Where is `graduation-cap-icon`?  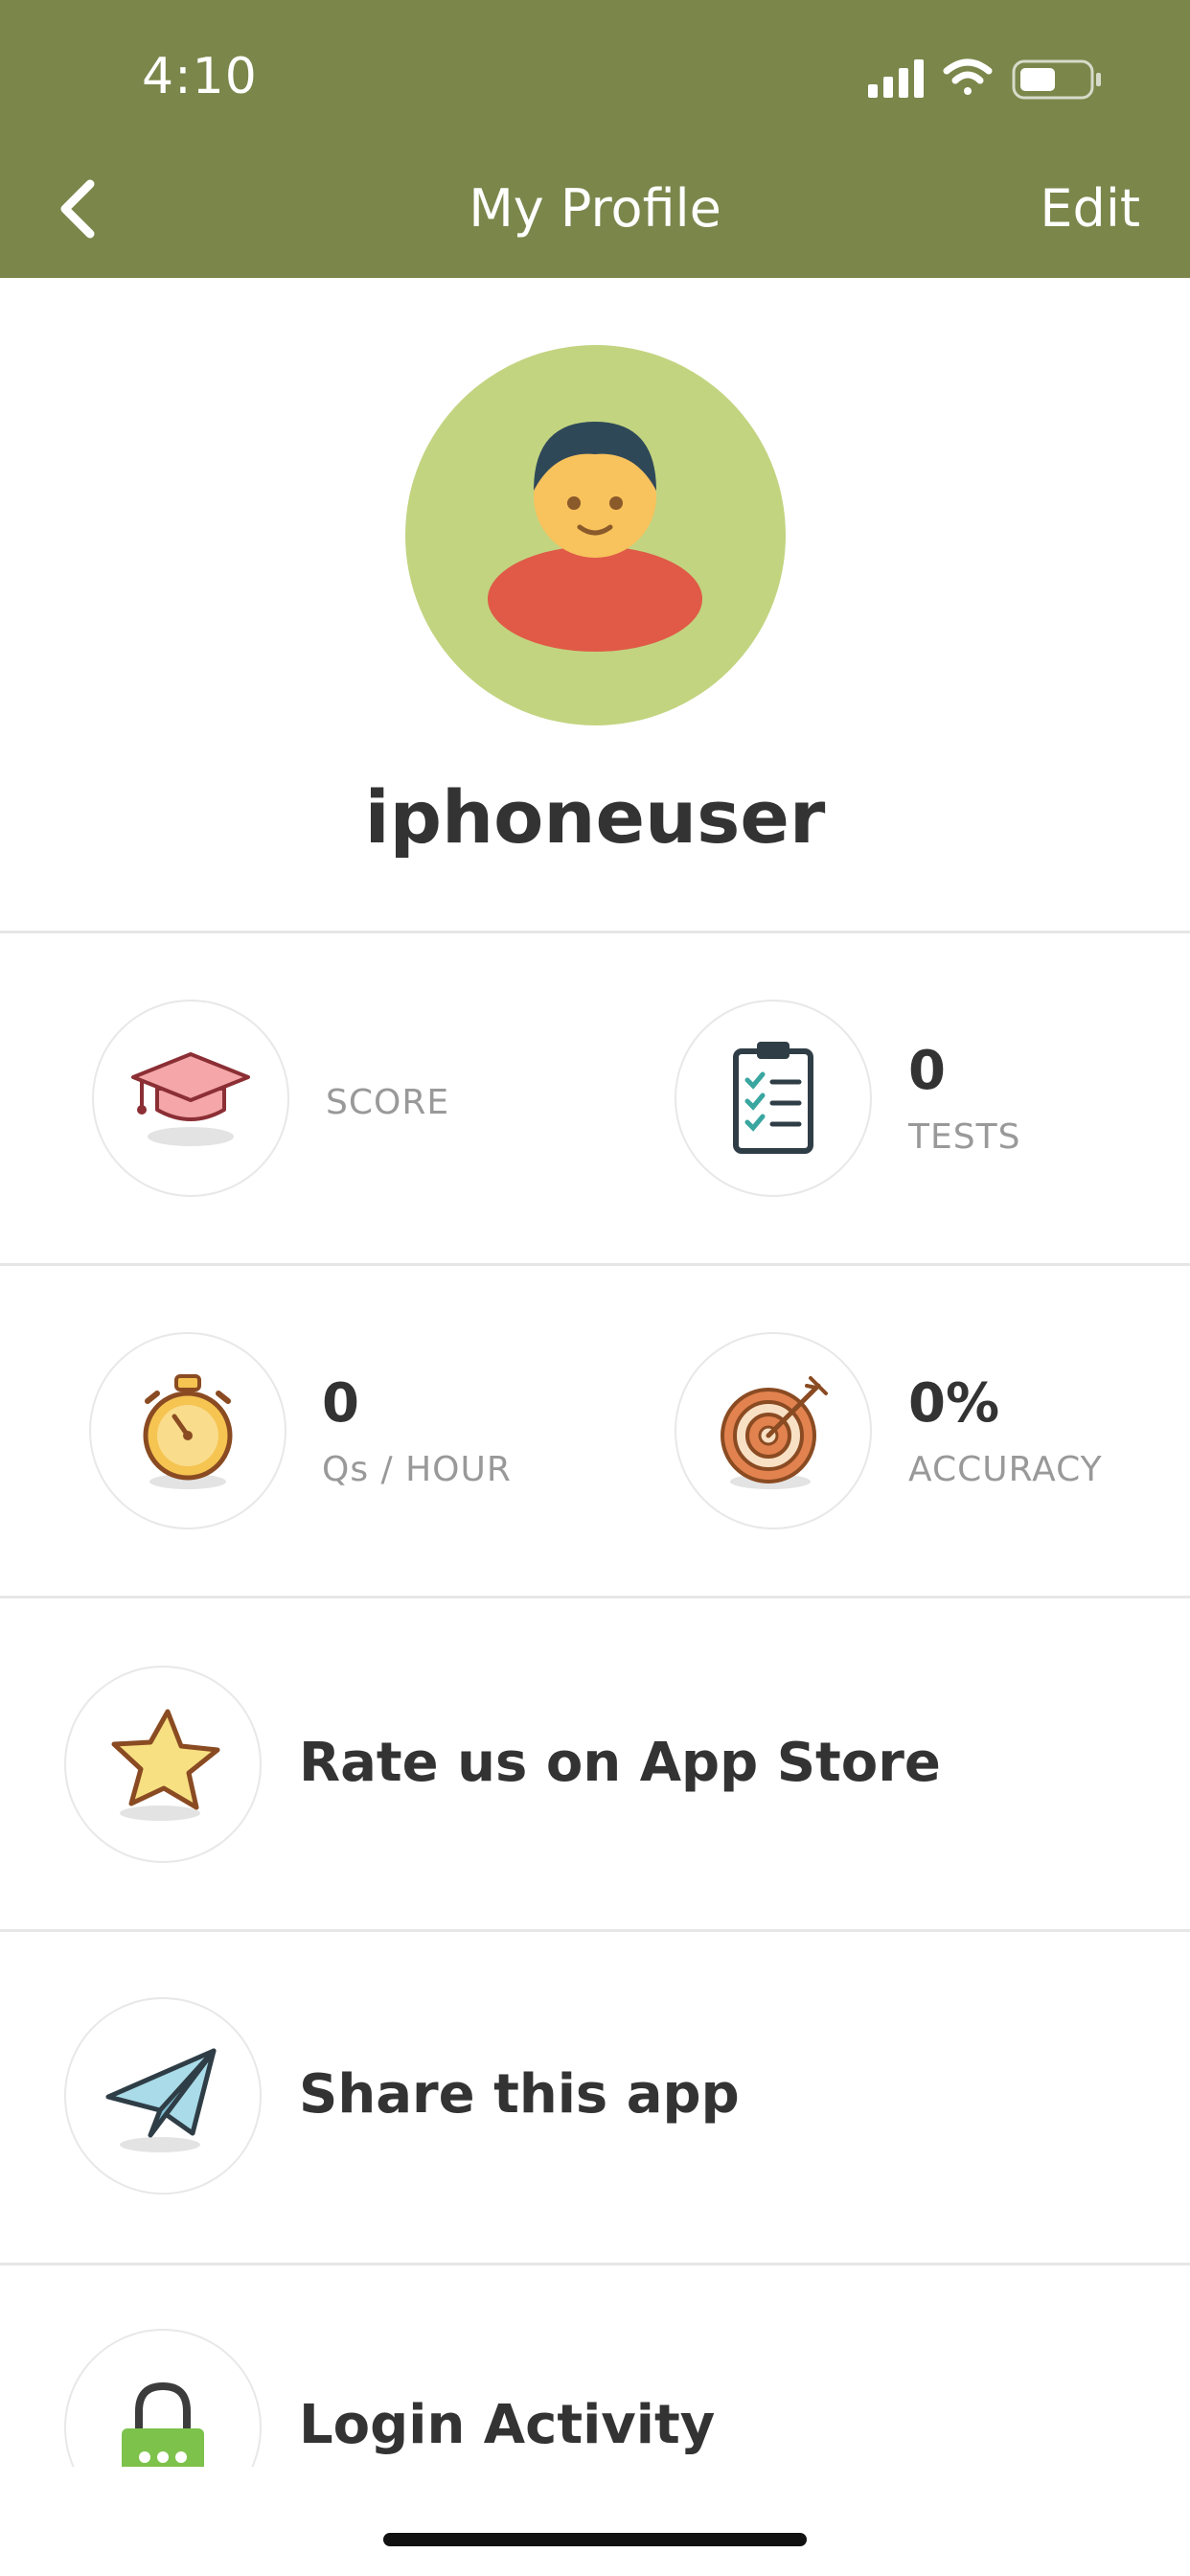 graduation-cap-icon is located at coordinates (191, 1099).